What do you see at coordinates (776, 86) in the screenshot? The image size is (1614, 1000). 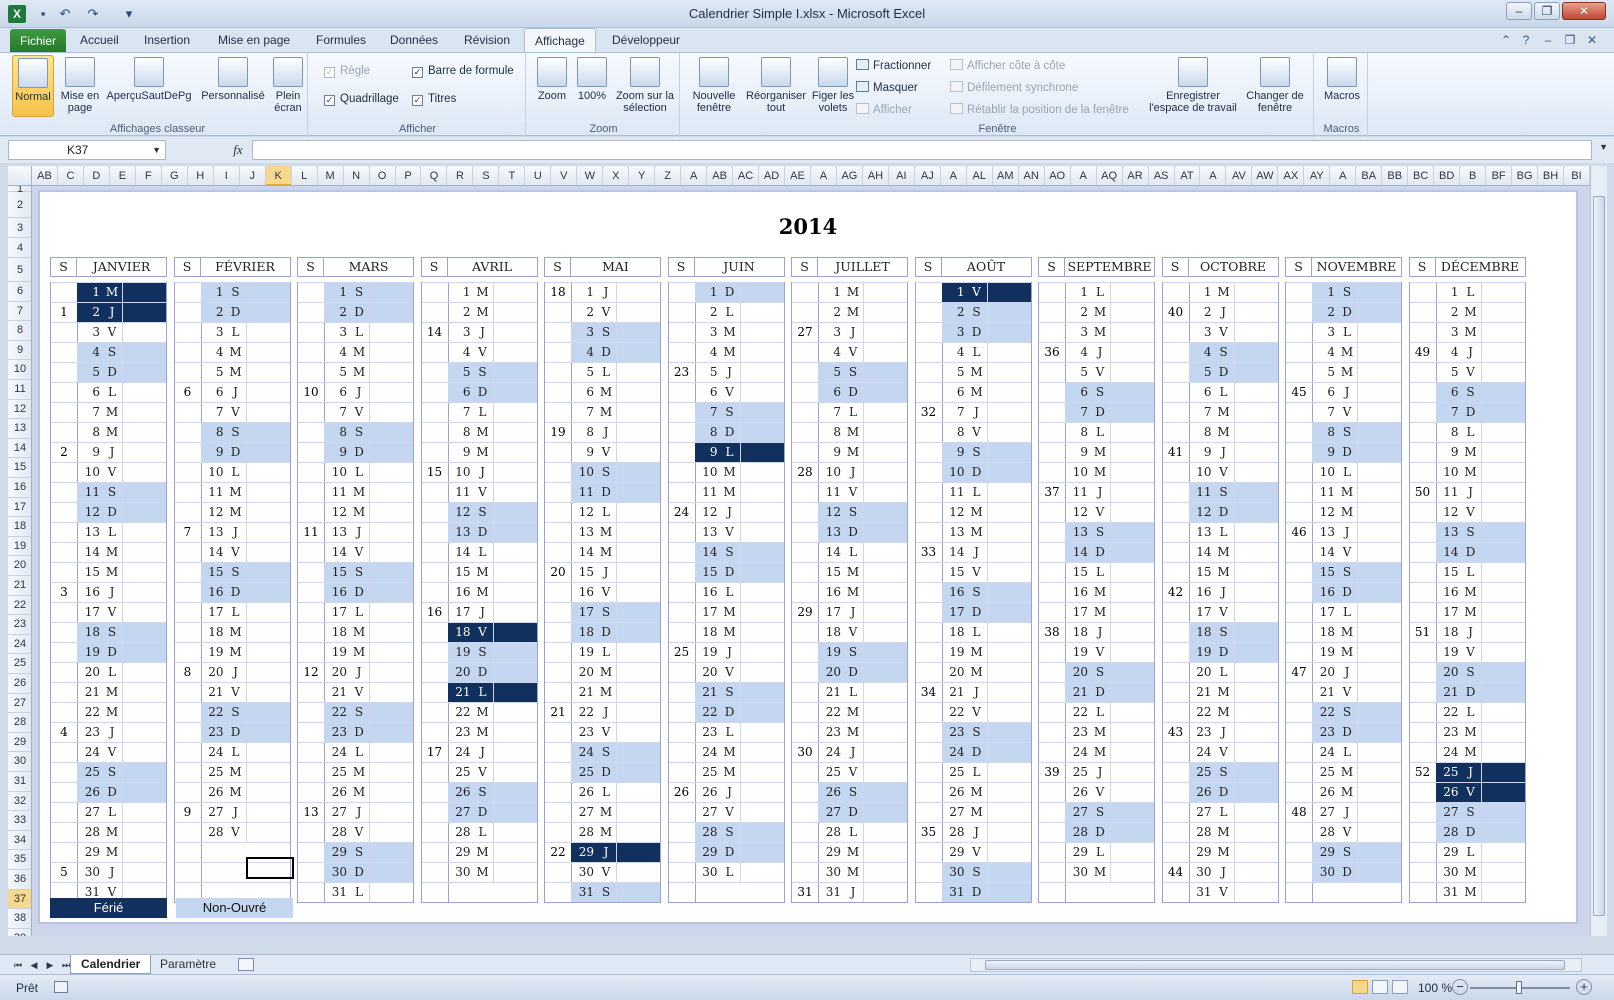 I see `arrange-all-button: Réorganiser tout` at bounding box center [776, 86].